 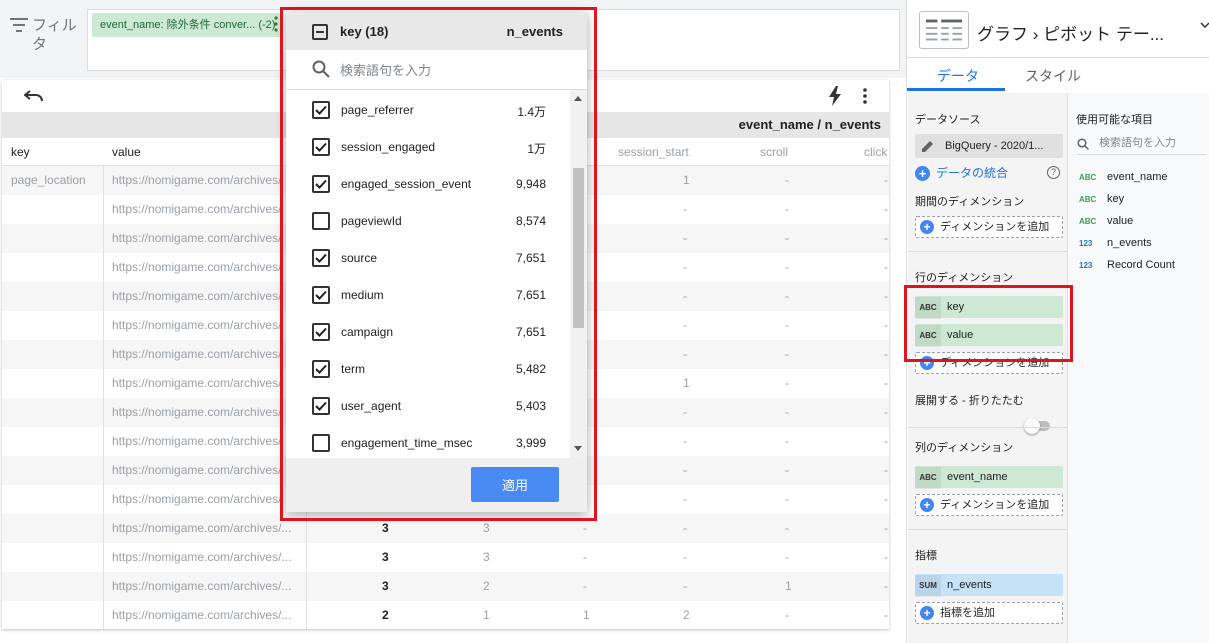 What do you see at coordinates (1116, 199) in the screenshot?
I see `field-name: key` at bounding box center [1116, 199].